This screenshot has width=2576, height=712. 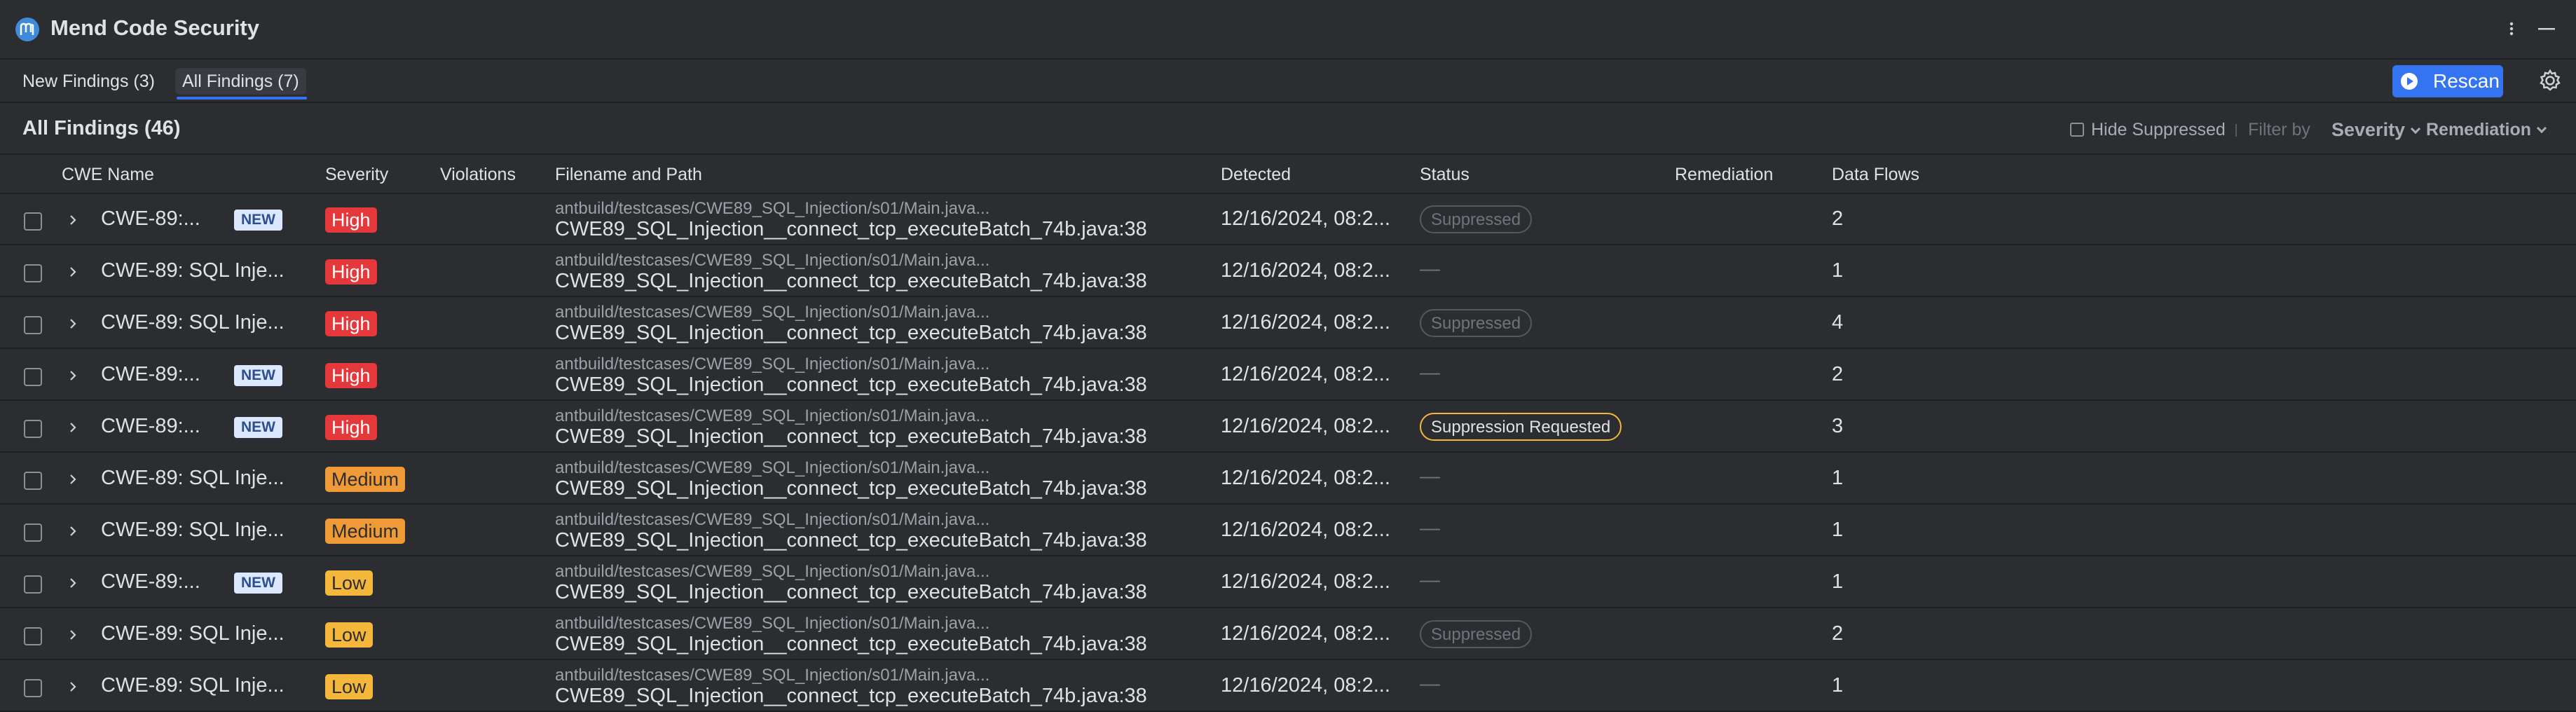 I want to click on severity-filter-dropdown: Severity, so click(x=2375, y=129).